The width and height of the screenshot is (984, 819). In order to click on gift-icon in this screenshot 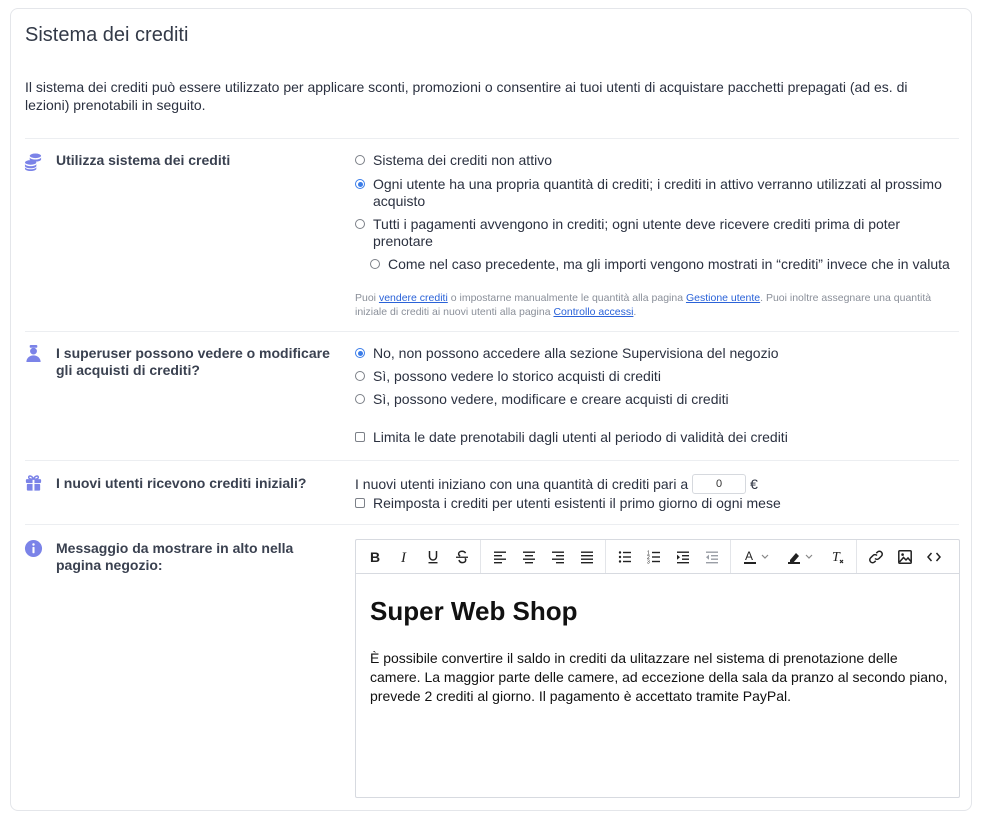, I will do `click(33, 482)`.